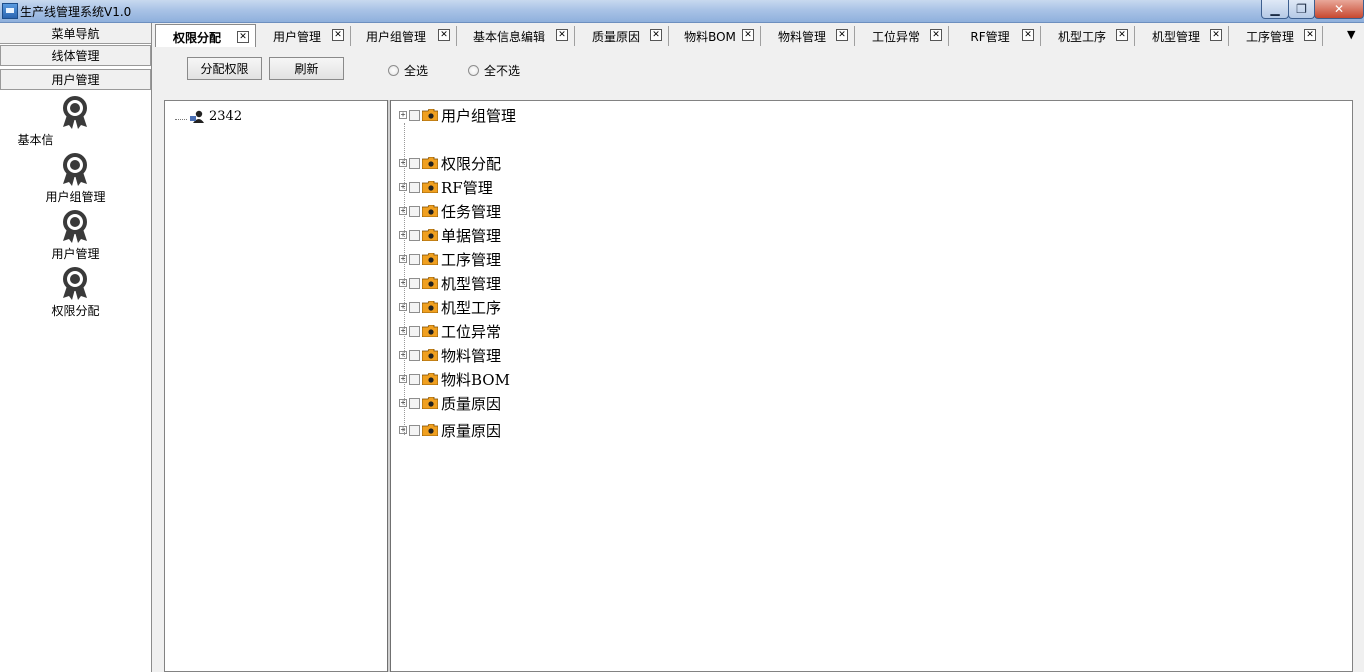  Describe the element at coordinates (395, 37) in the screenshot. I see `tab-label: 用户组管理` at that location.